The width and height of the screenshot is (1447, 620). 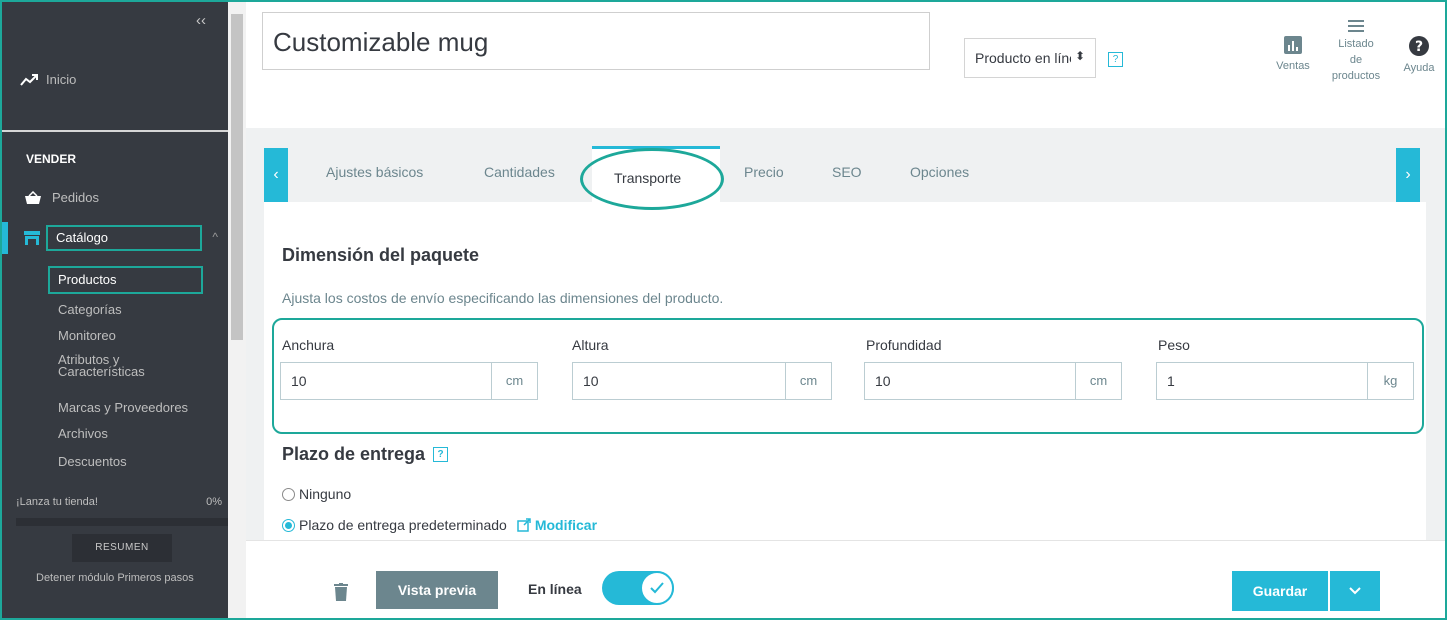 What do you see at coordinates (764, 172) in the screenshot?
I see `tab-pricing: Precio` at bounding box center [764, 172].